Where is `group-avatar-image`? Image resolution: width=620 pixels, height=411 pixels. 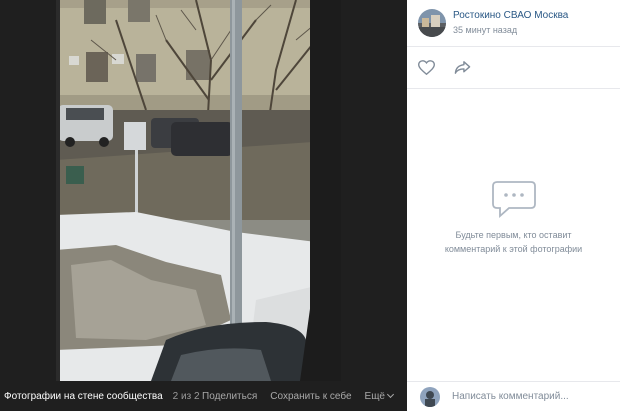
group-avatar-image is located at coordinates (432, 23).